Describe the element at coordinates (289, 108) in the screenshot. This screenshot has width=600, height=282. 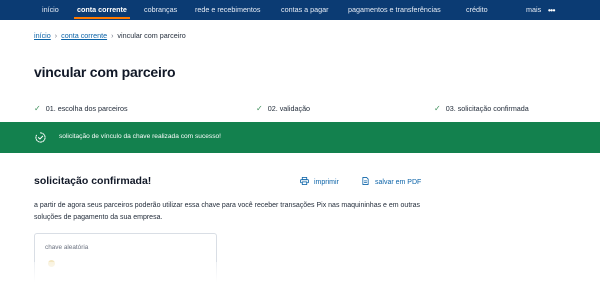
I see `step-2-label: 02. validação` at that location.